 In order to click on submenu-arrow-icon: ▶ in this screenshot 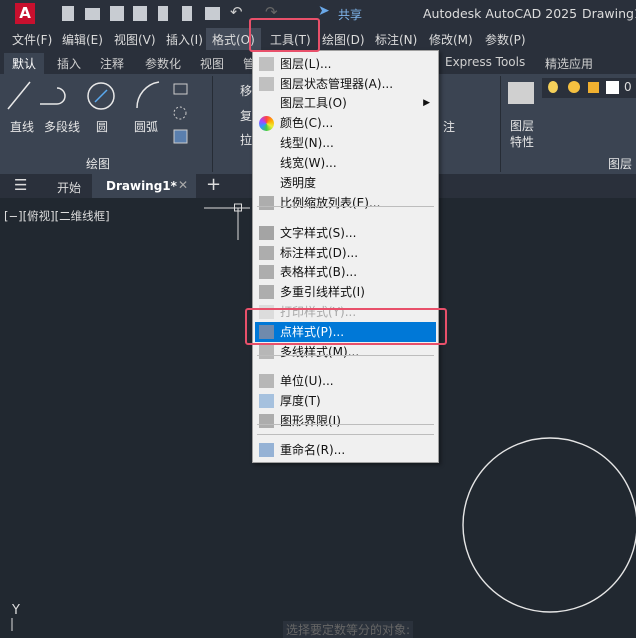, I will do `click(426, 103)`.